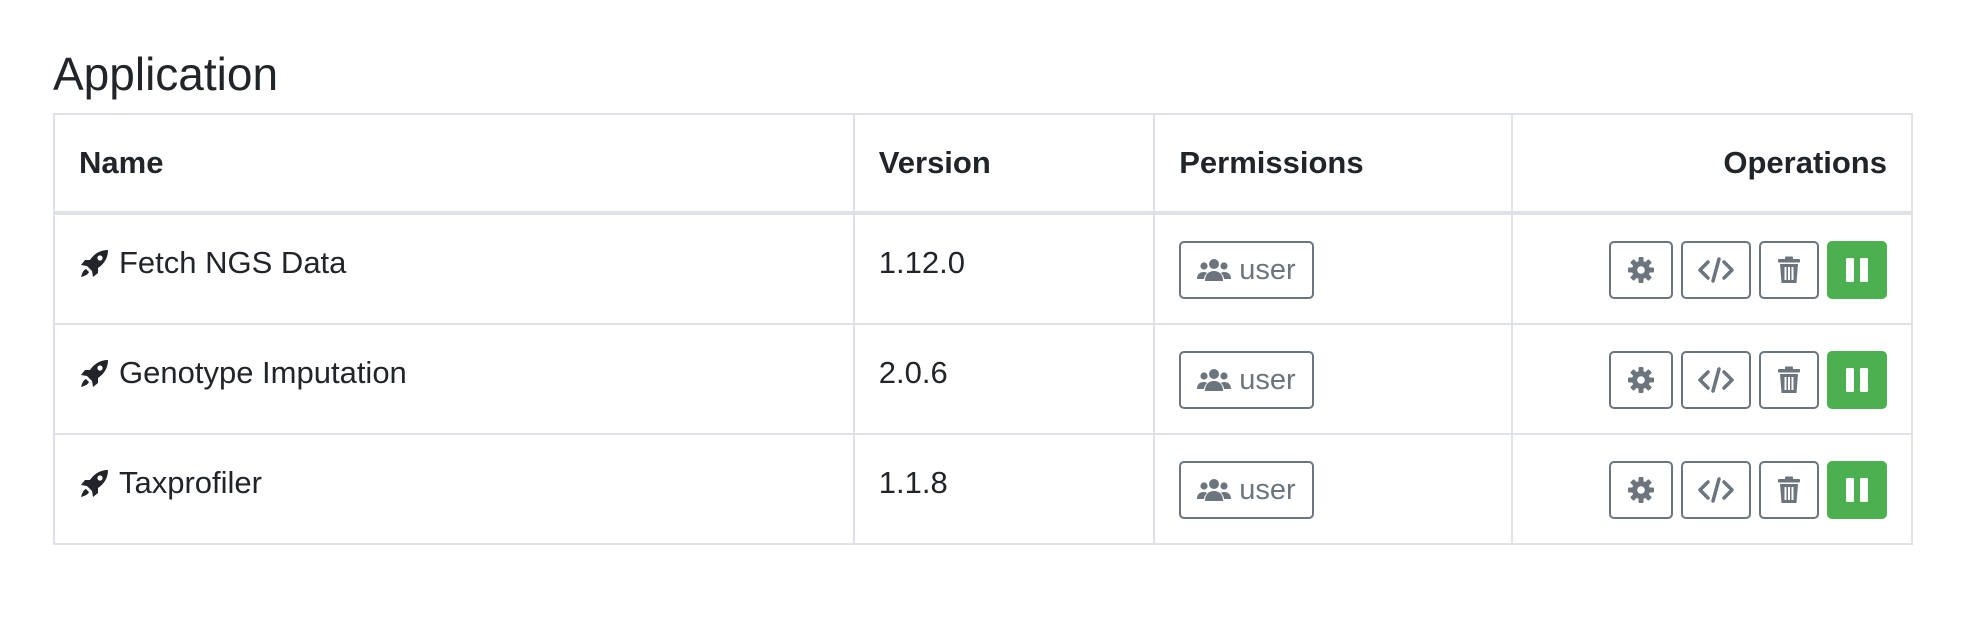 The height and width of the screenshot is (618, 1968). Describe the element at coordinates (190, 482) in the screenshot. I see `application-name: Taxprofiler` at that location.